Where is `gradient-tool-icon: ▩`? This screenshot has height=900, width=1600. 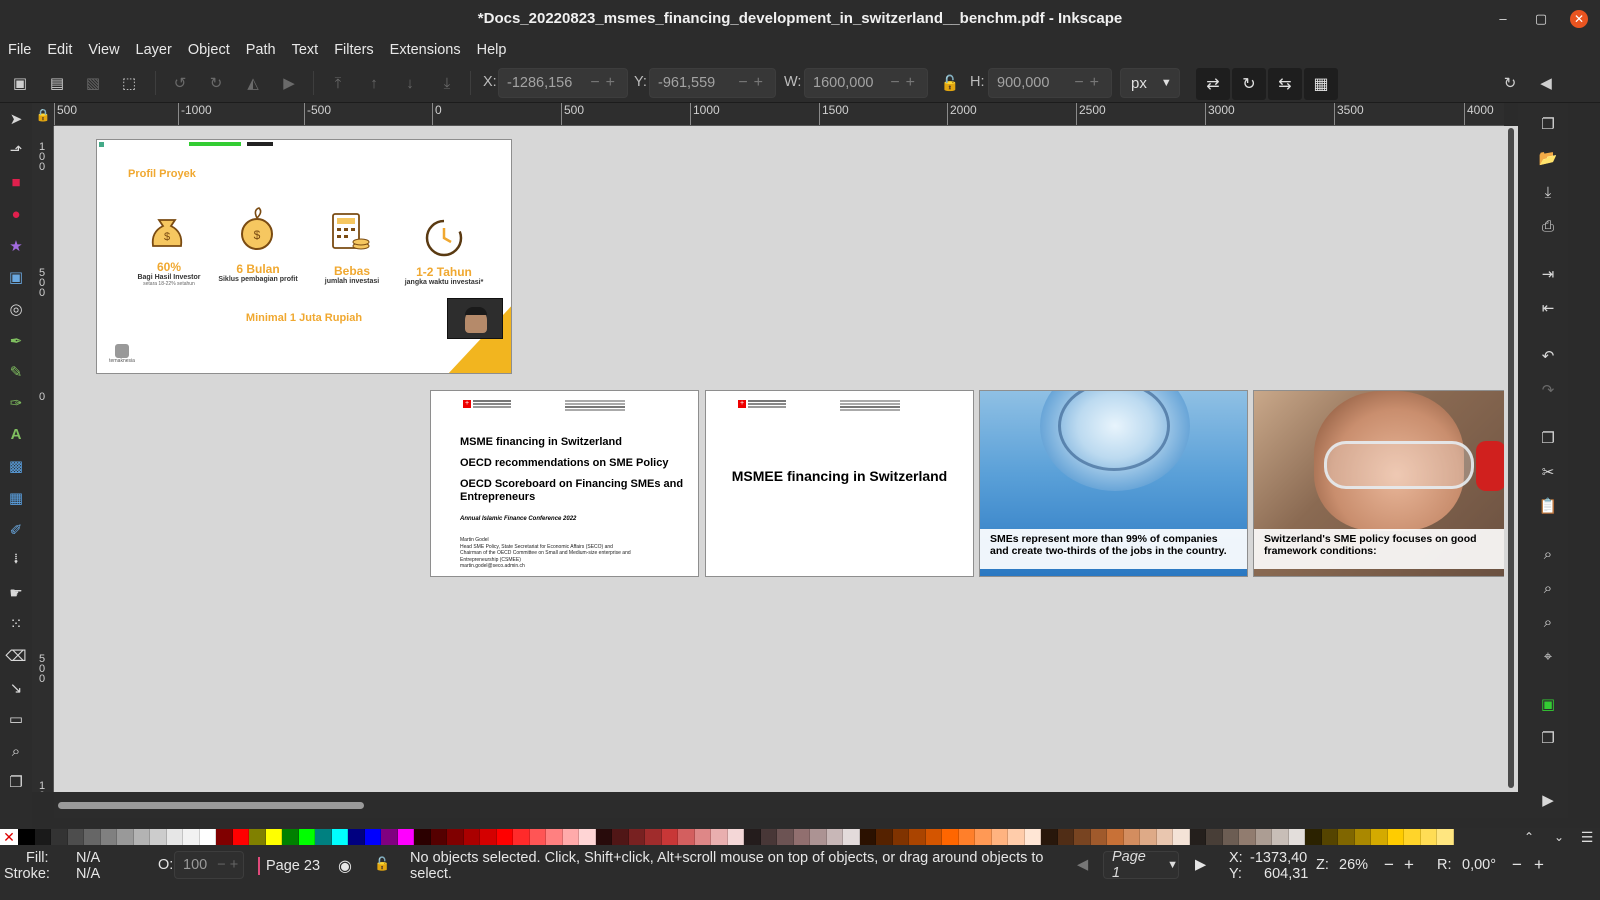
gradient-tool-icon: ▩ is located at coordinates (16, 466).